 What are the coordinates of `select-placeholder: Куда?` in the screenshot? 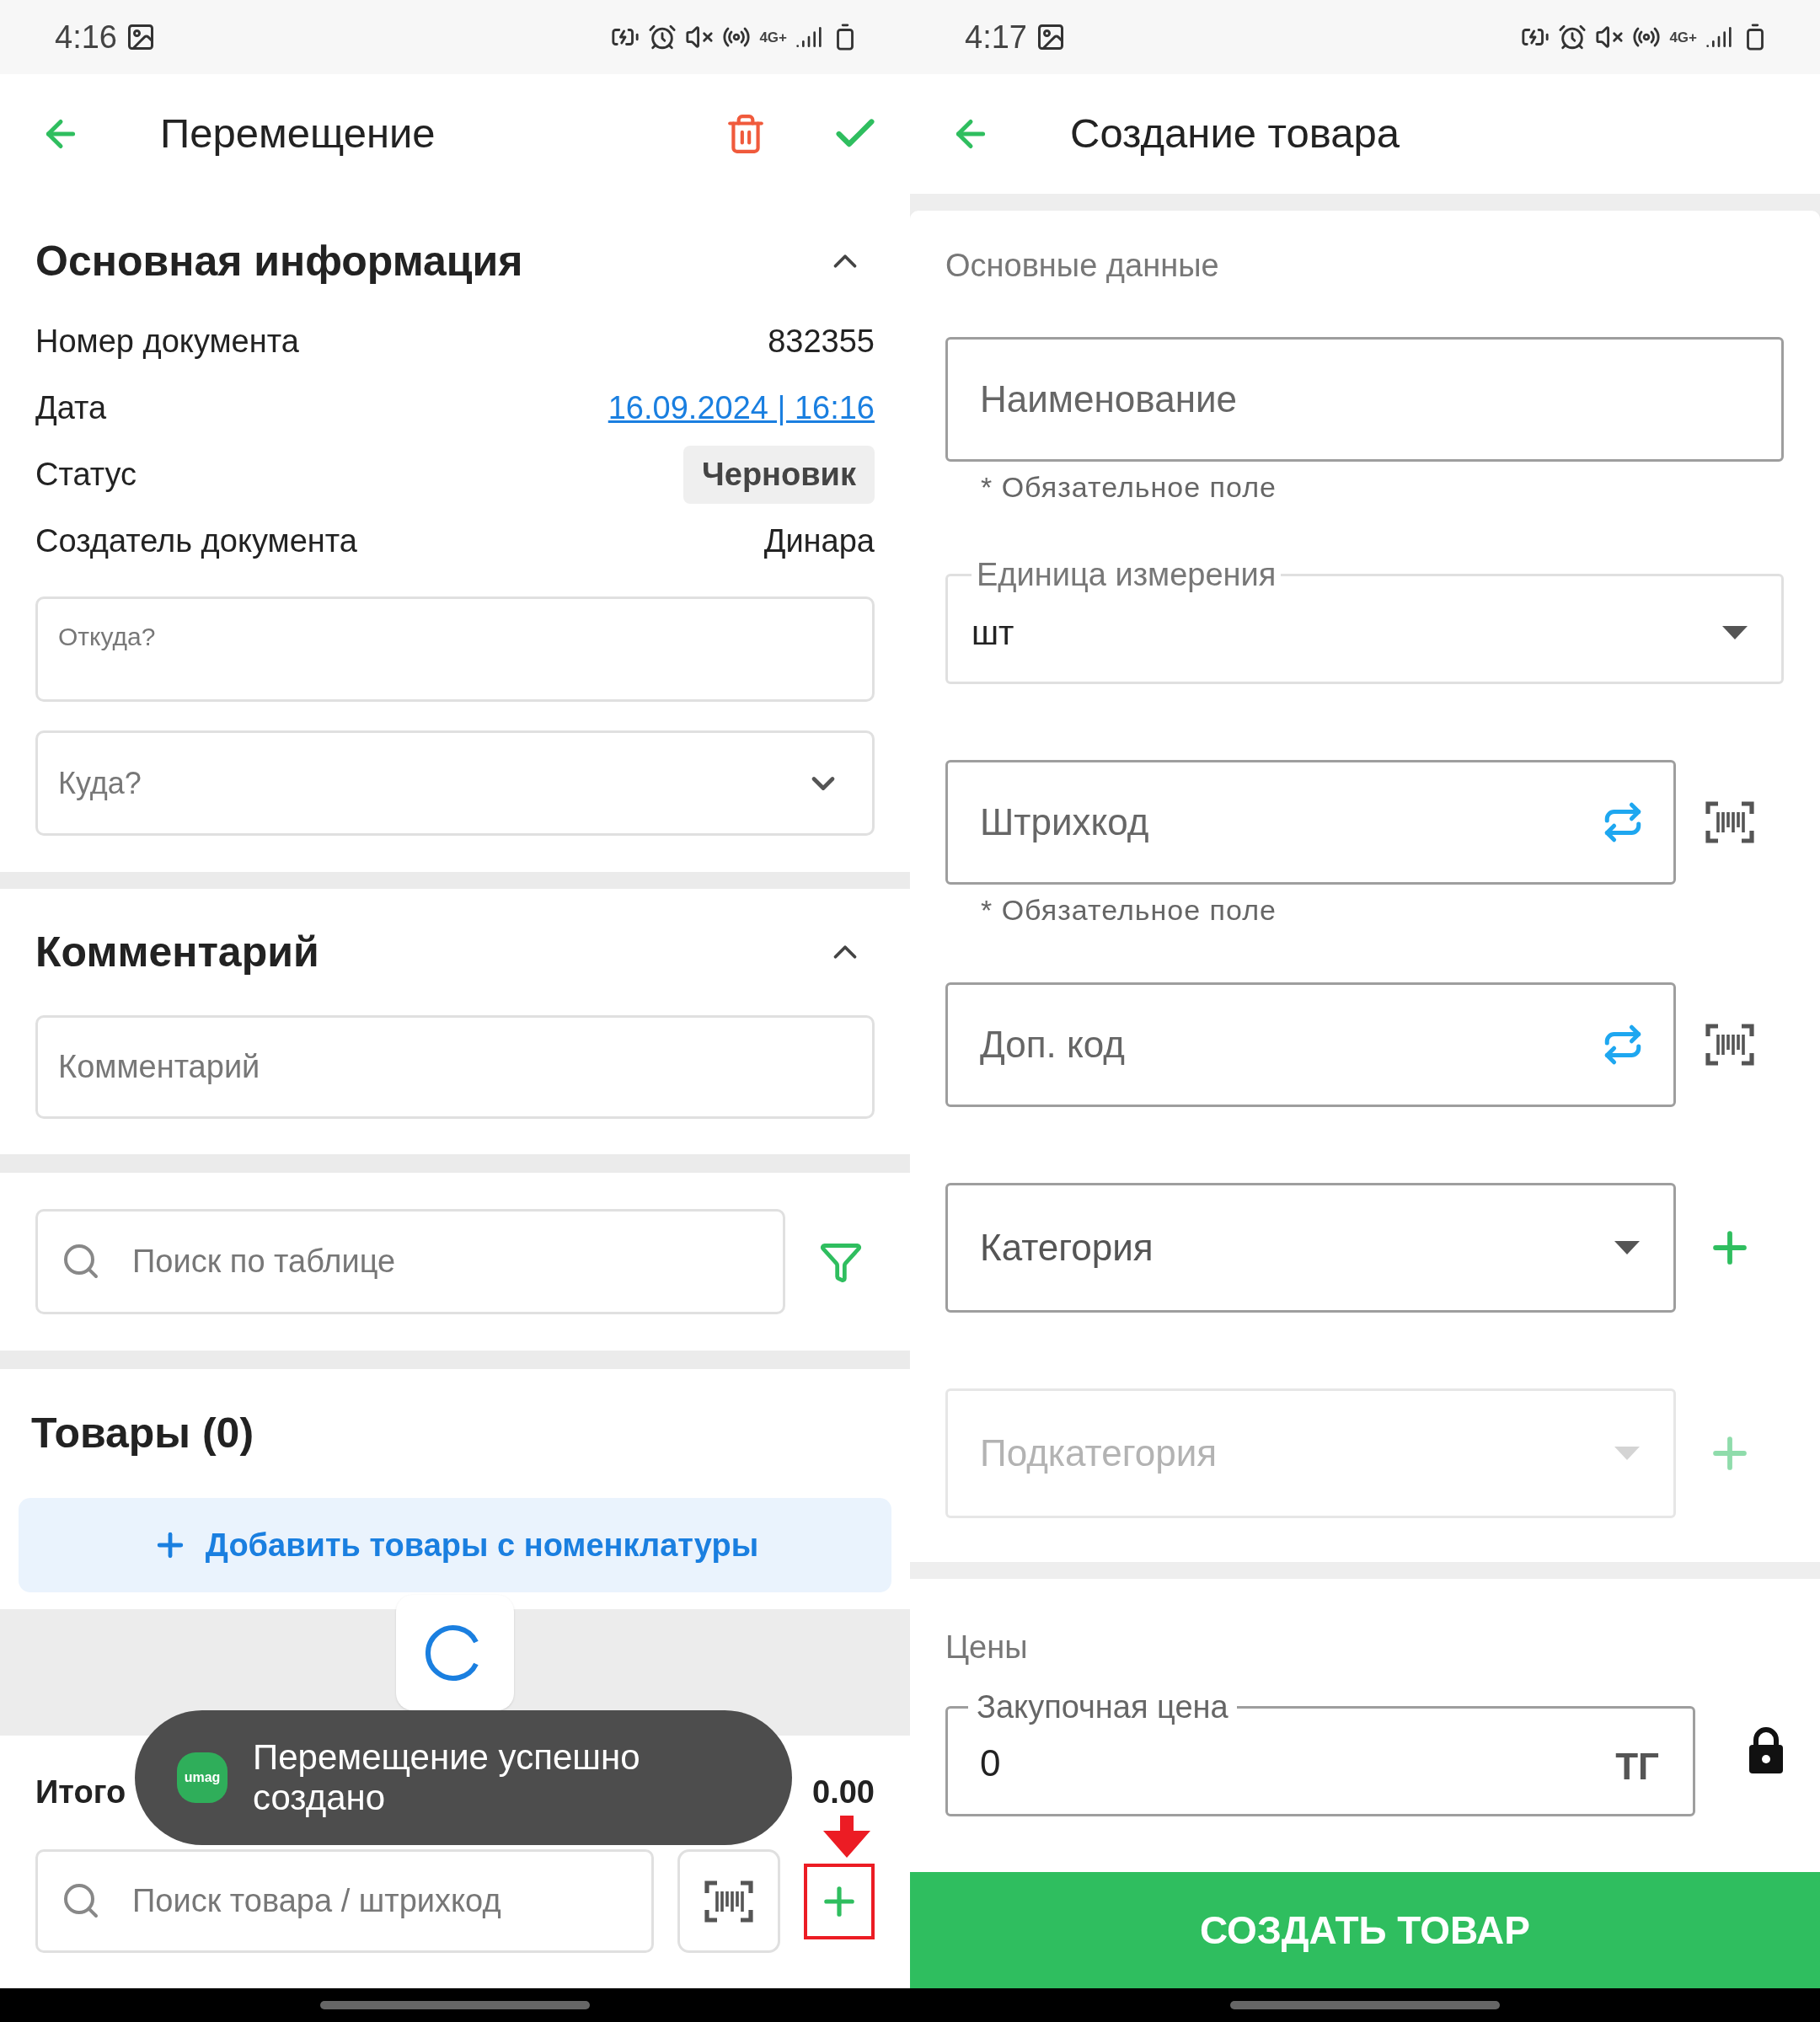 It's located at (100, 783).